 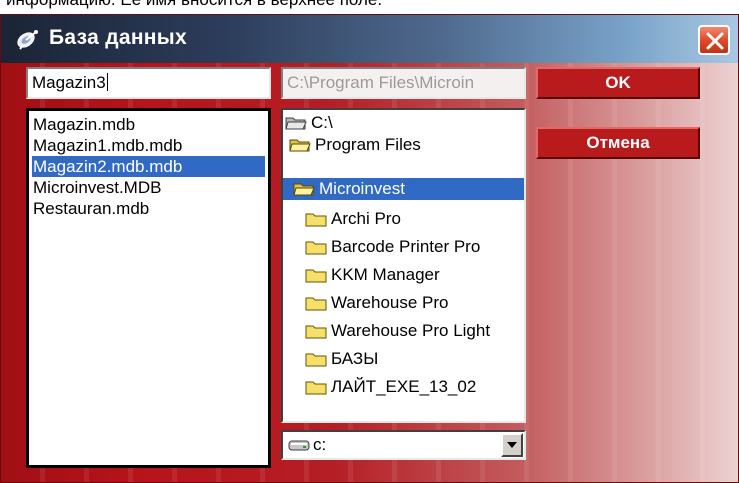 I want to click on directory-item: Barcode Printer Pro, so click(x=414, y=247).